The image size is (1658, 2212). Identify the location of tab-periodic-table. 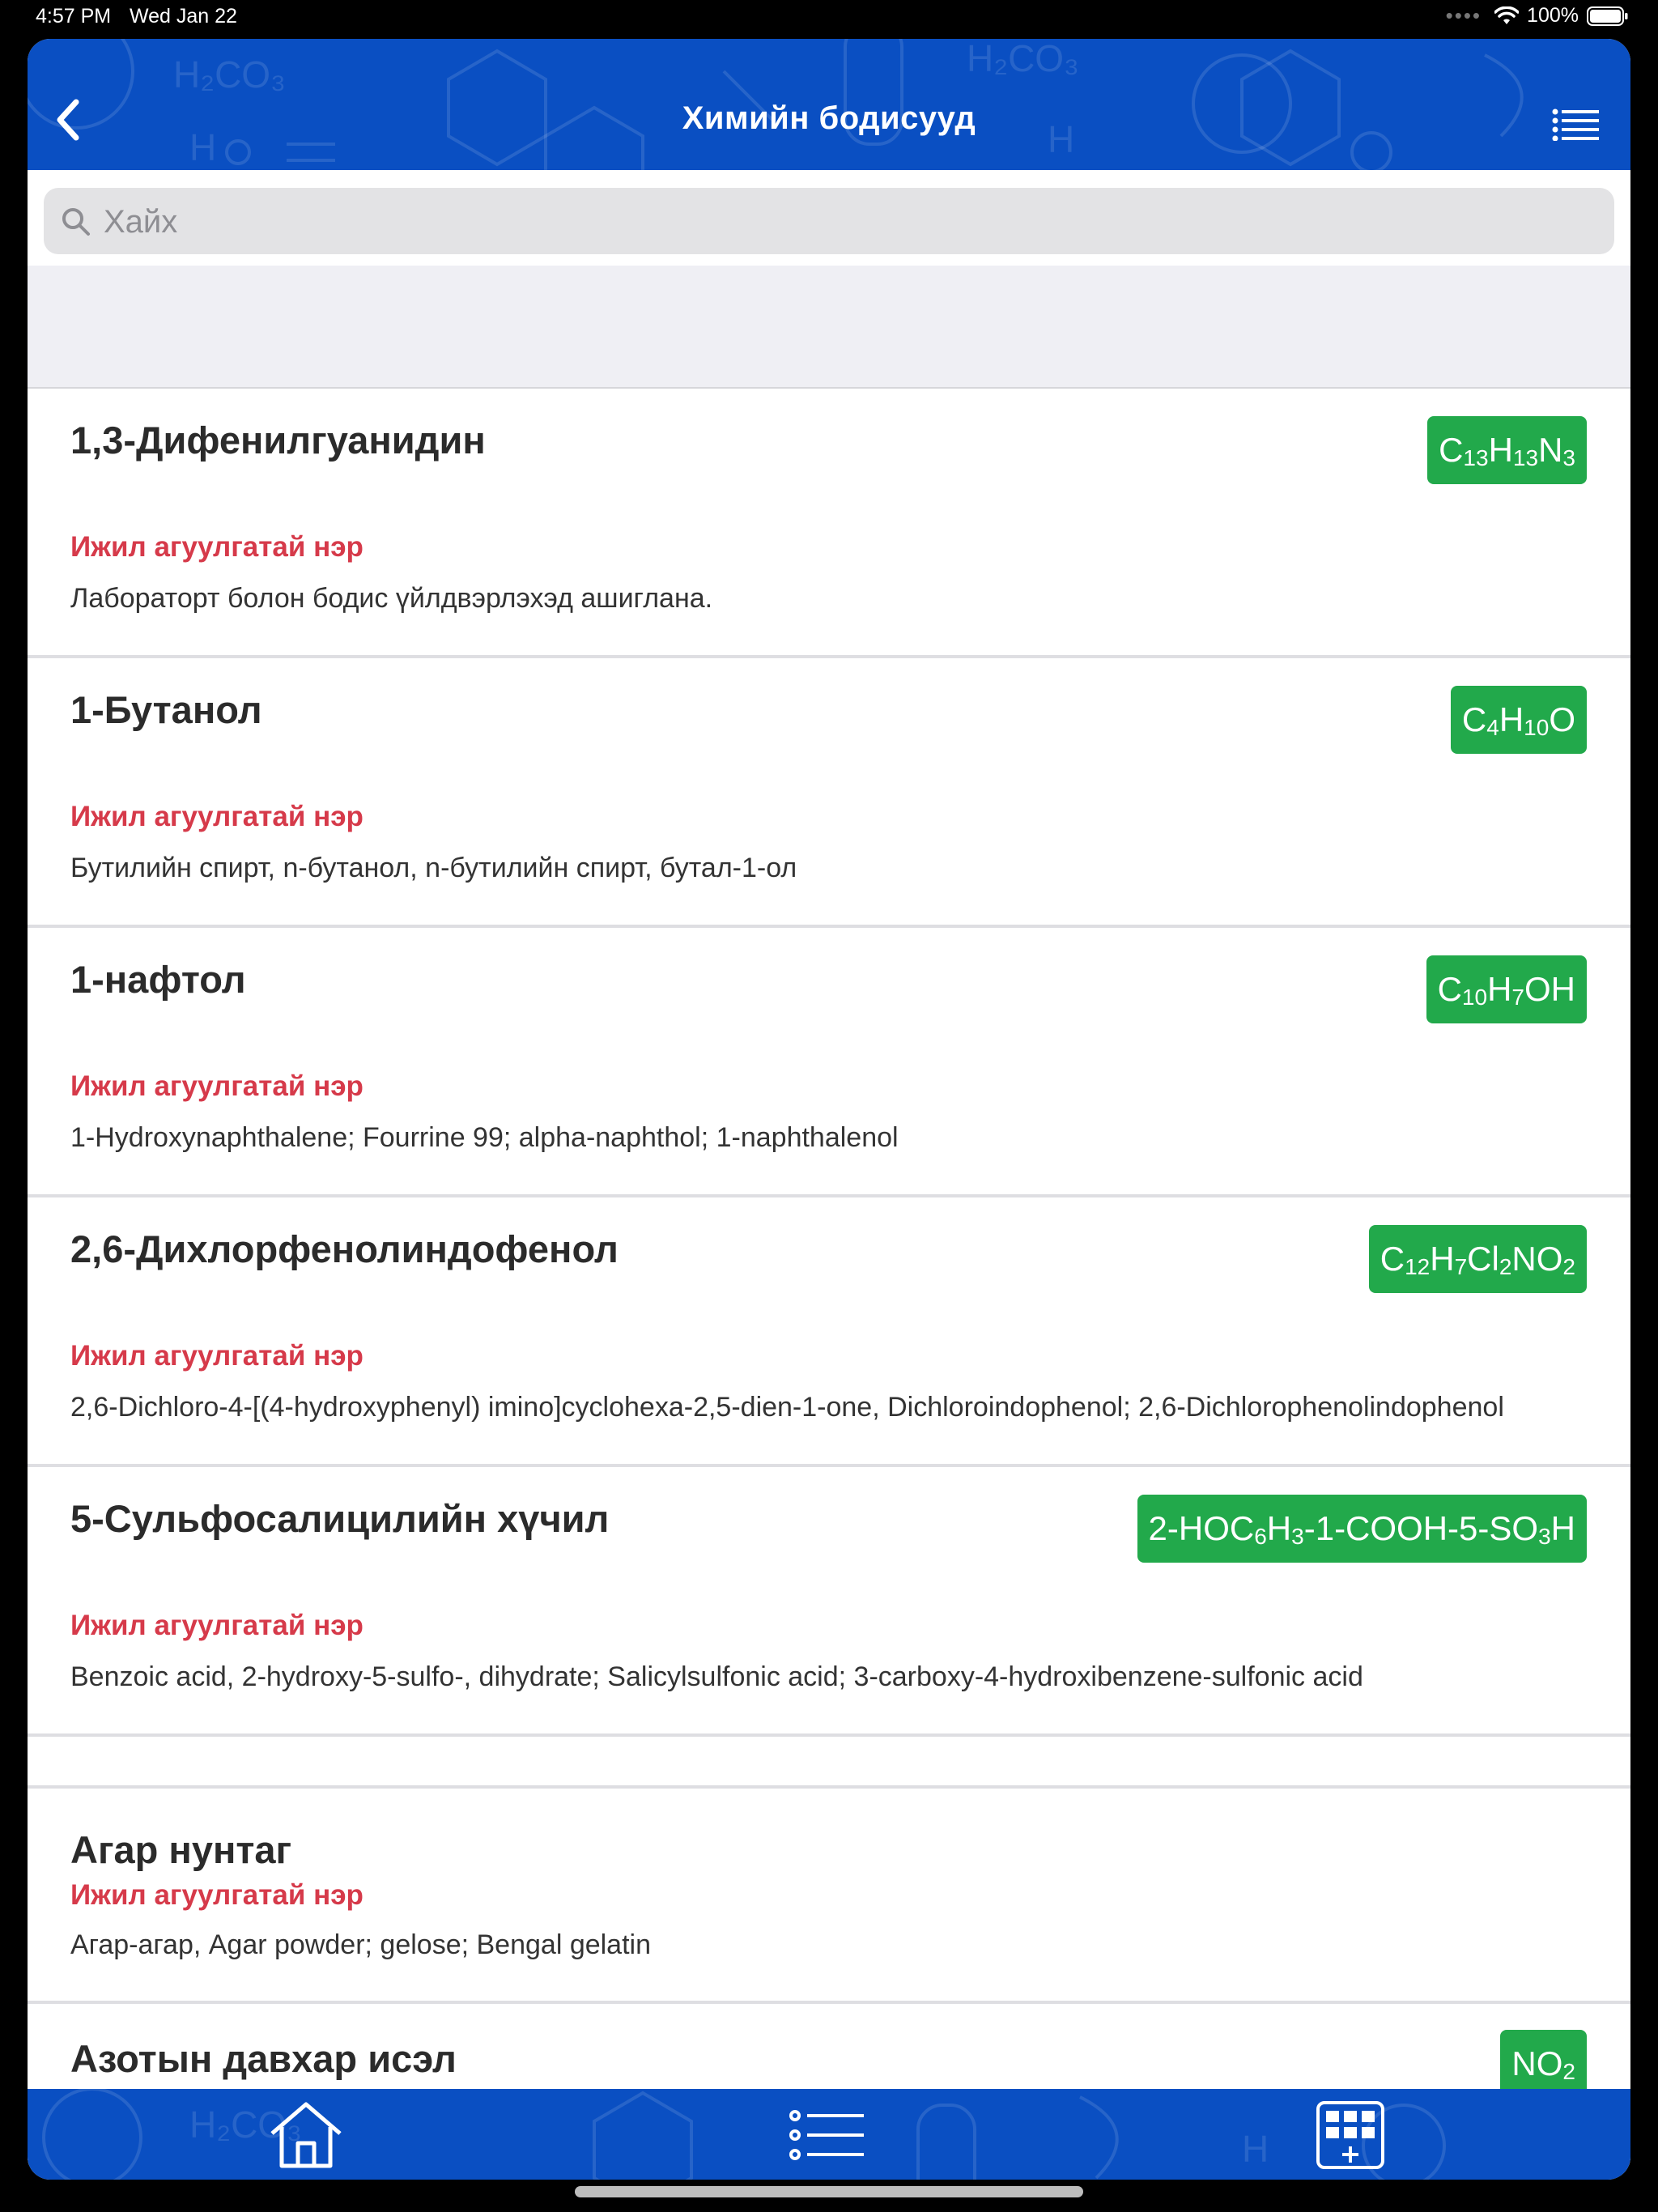
(1350, 2135).